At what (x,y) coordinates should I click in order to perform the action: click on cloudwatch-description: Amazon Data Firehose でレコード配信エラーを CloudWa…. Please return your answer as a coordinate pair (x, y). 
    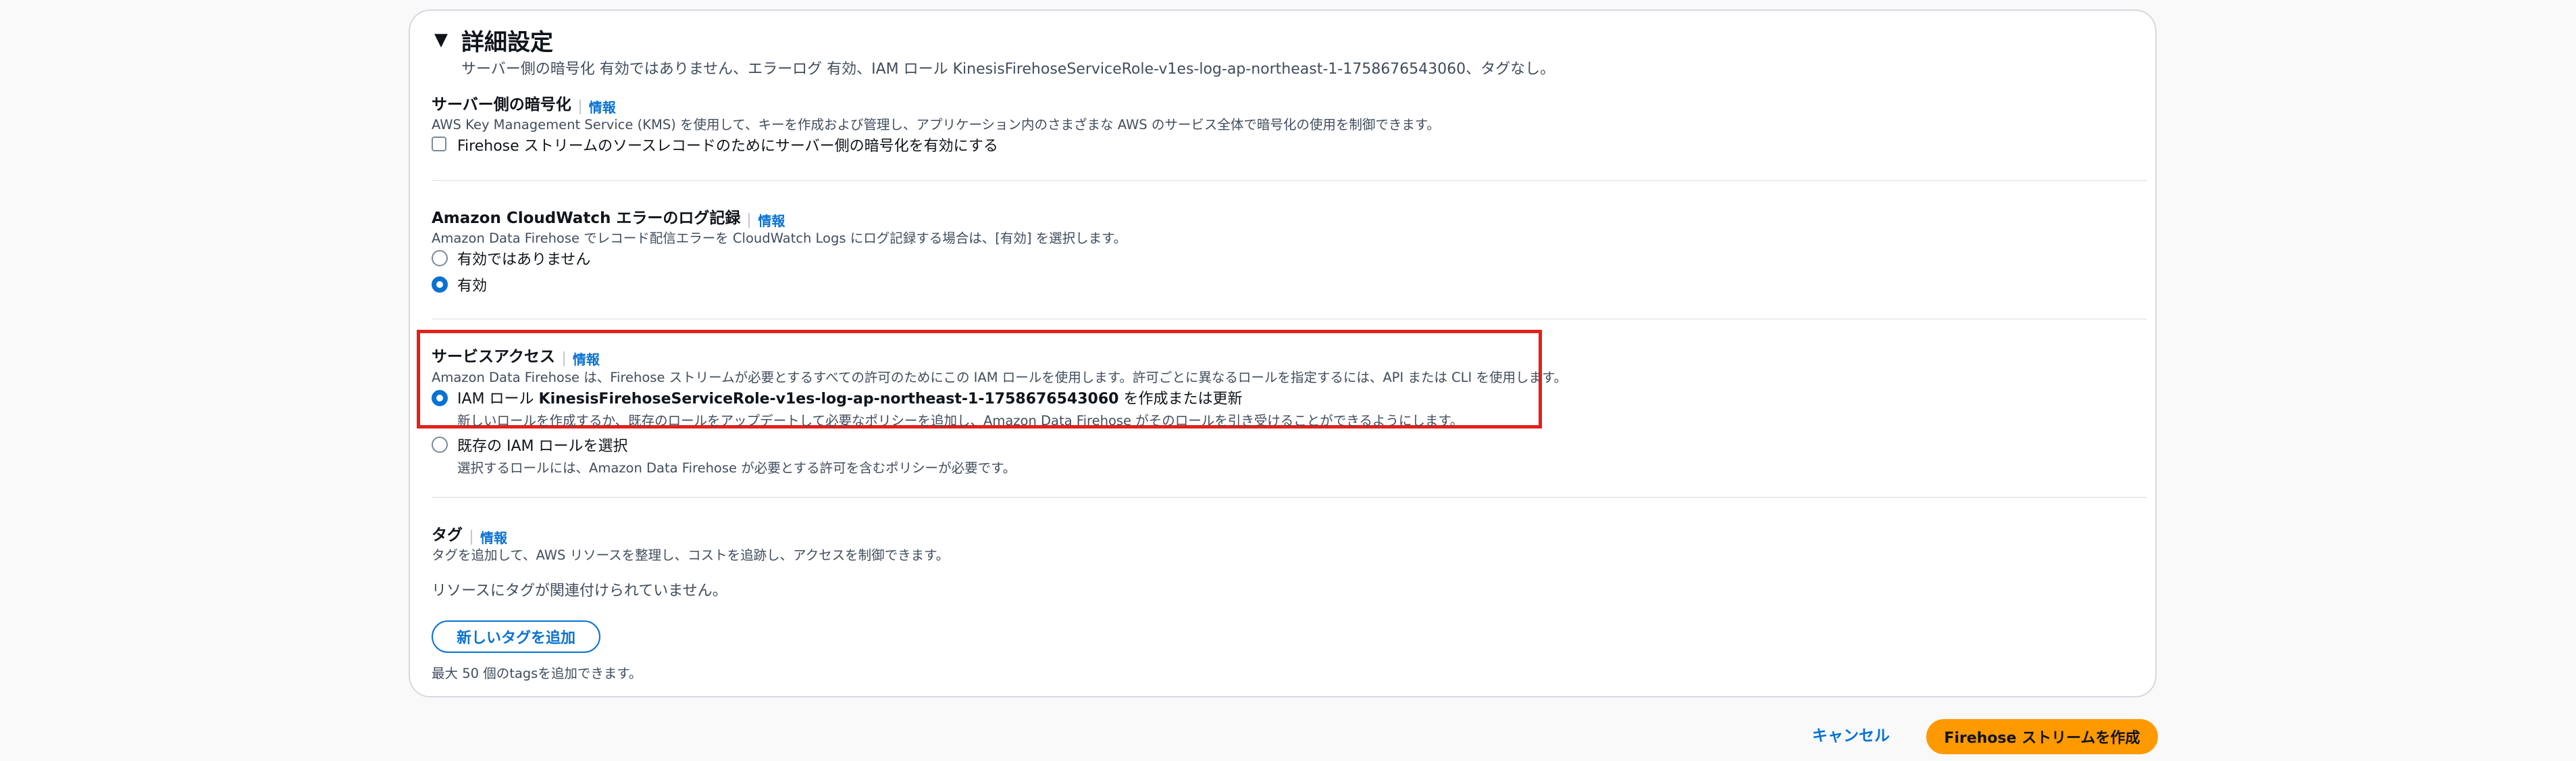
    Looking at the image, I should click on (780, 238).